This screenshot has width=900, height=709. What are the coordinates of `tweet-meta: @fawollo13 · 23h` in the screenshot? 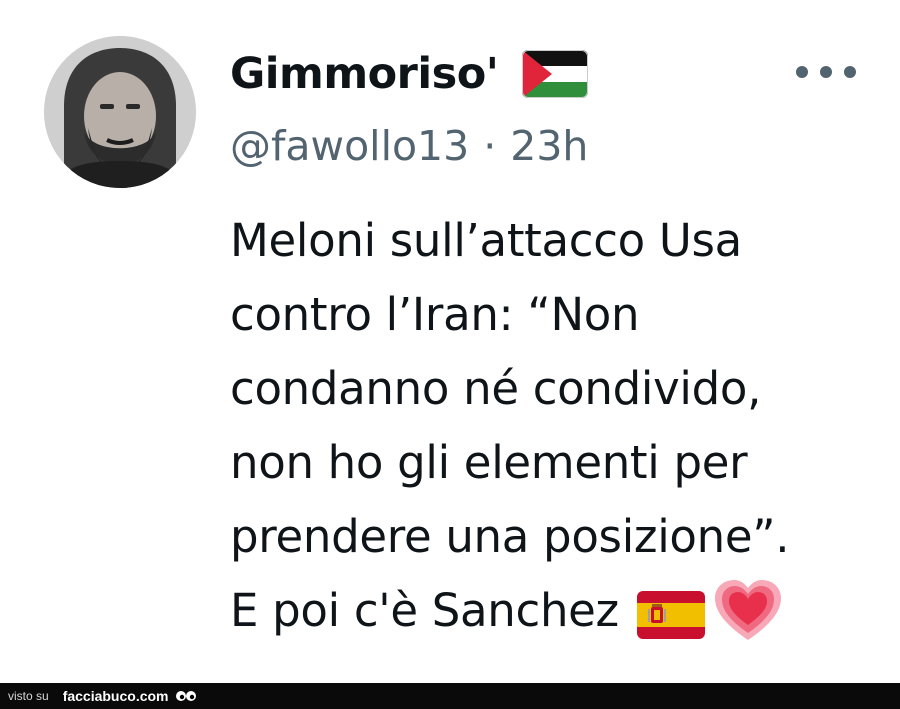 It's located at (409, 146).